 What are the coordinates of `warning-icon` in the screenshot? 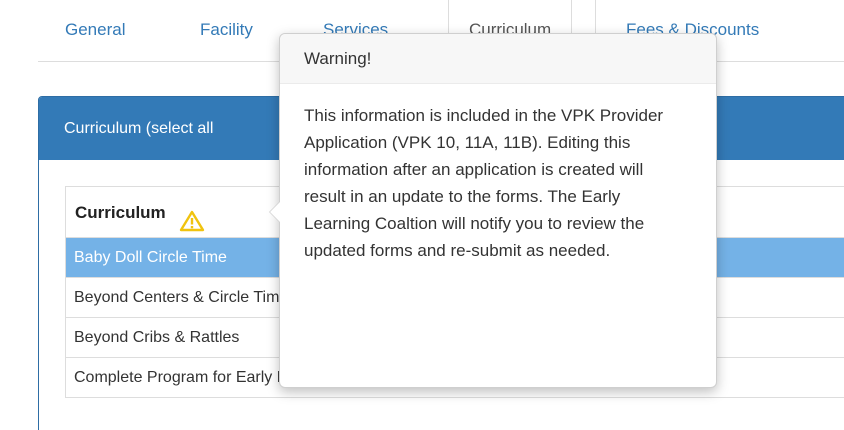 It's located at (192, 216).